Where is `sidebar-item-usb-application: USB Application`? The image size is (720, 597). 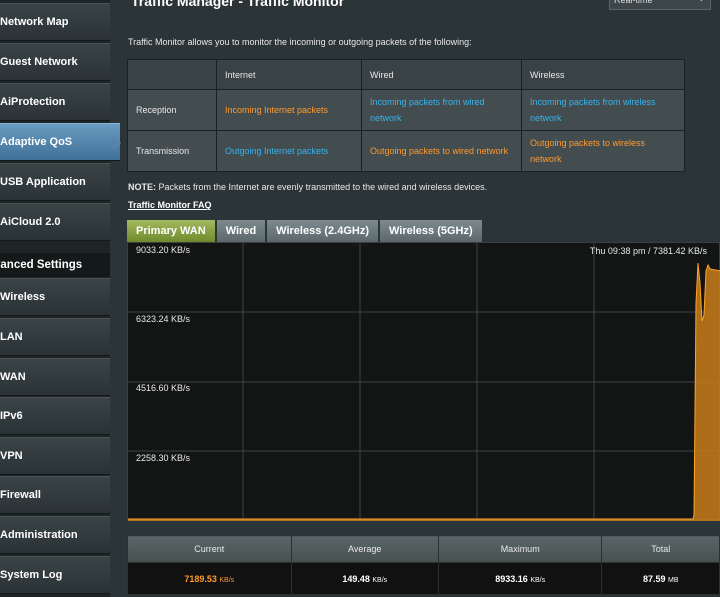 sidebar-item-usb-application: USB Application is located at coordinates (55, 182).